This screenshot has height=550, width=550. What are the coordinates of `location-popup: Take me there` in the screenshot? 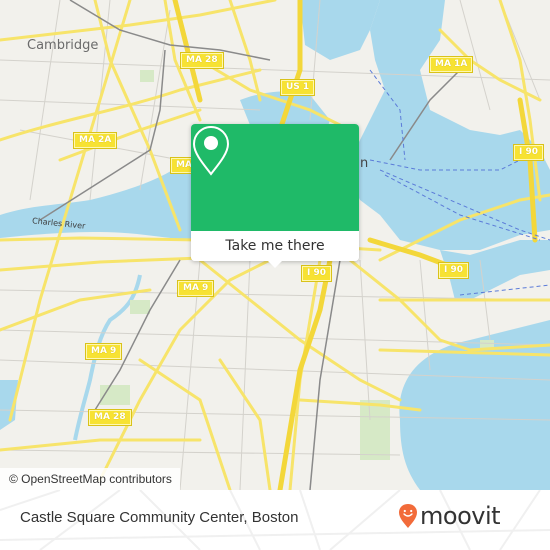 It's located at (275, 196).